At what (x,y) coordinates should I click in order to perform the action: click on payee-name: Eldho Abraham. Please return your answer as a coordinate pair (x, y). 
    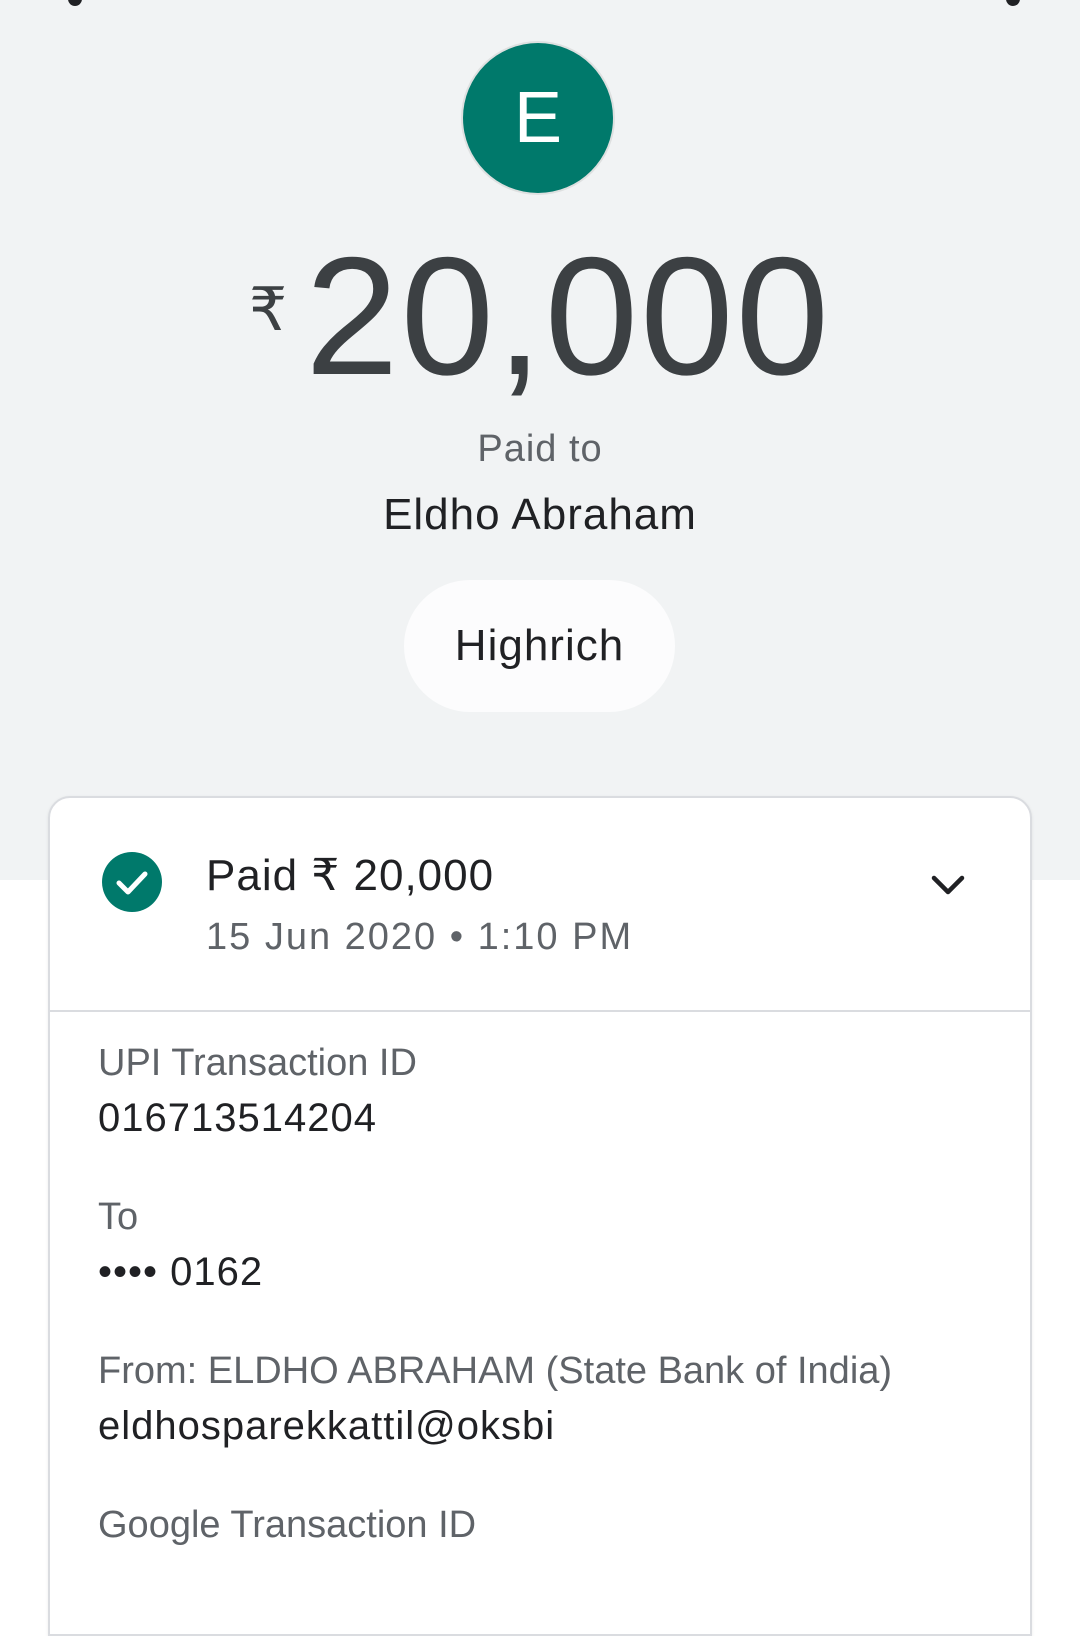
    Looking at the image, I should click on (540, 514).